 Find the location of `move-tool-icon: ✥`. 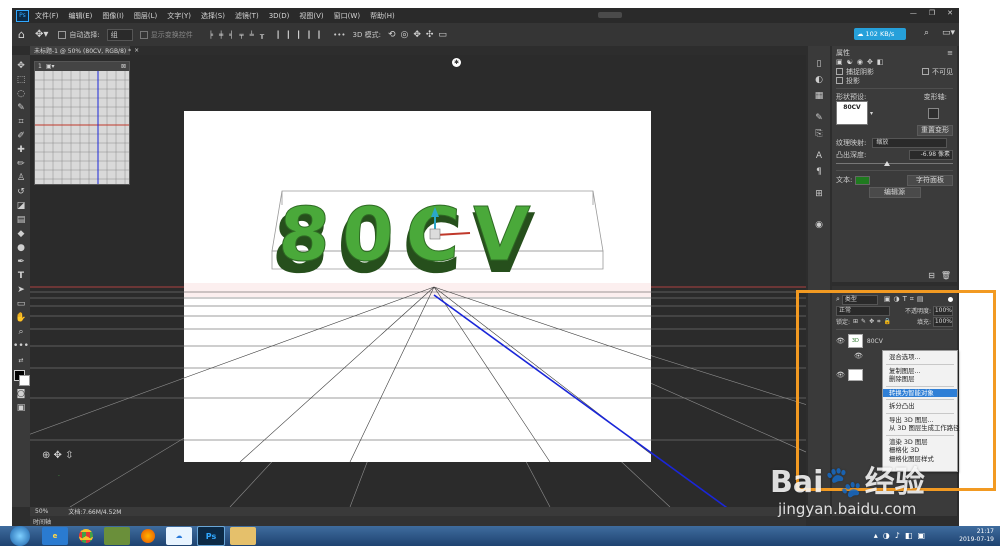

move-tool-icon: ✥ is located at coordinates (21, 66).